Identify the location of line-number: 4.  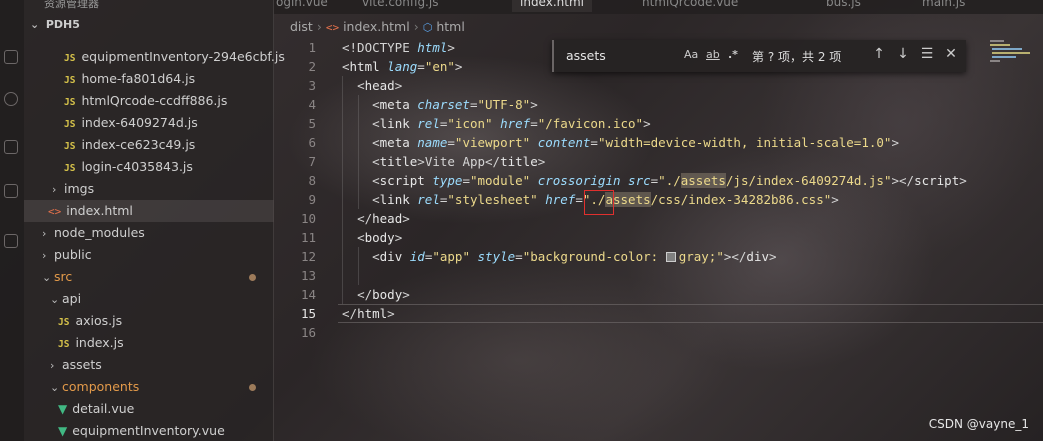
(312, 104).